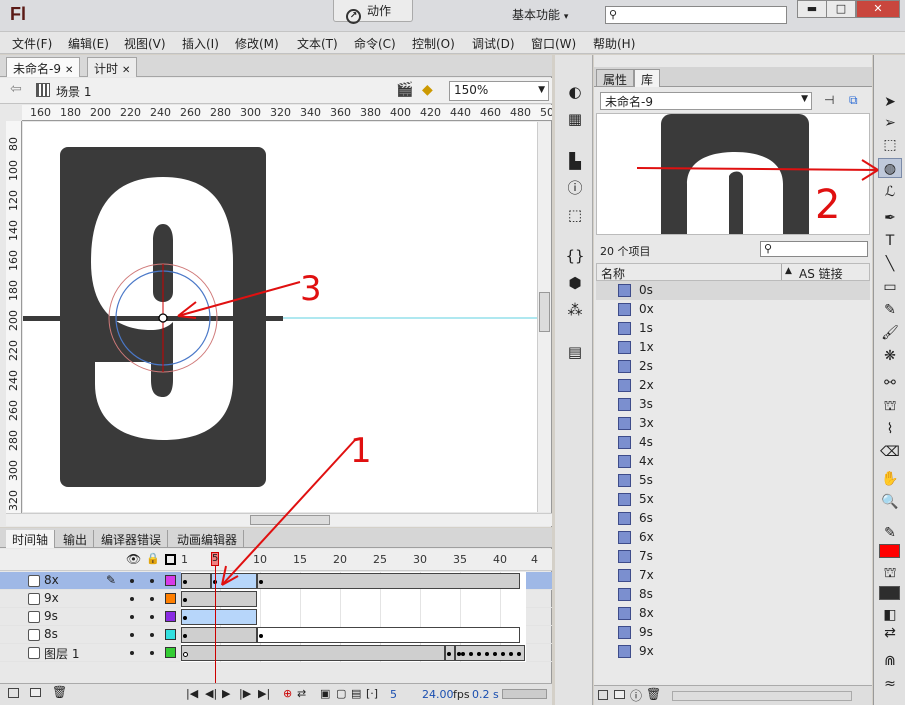  What do you see at coordinates (575, 256) in the screenshot?
I see `code-snippets-icon: {}` at bounding box center [575, 256].